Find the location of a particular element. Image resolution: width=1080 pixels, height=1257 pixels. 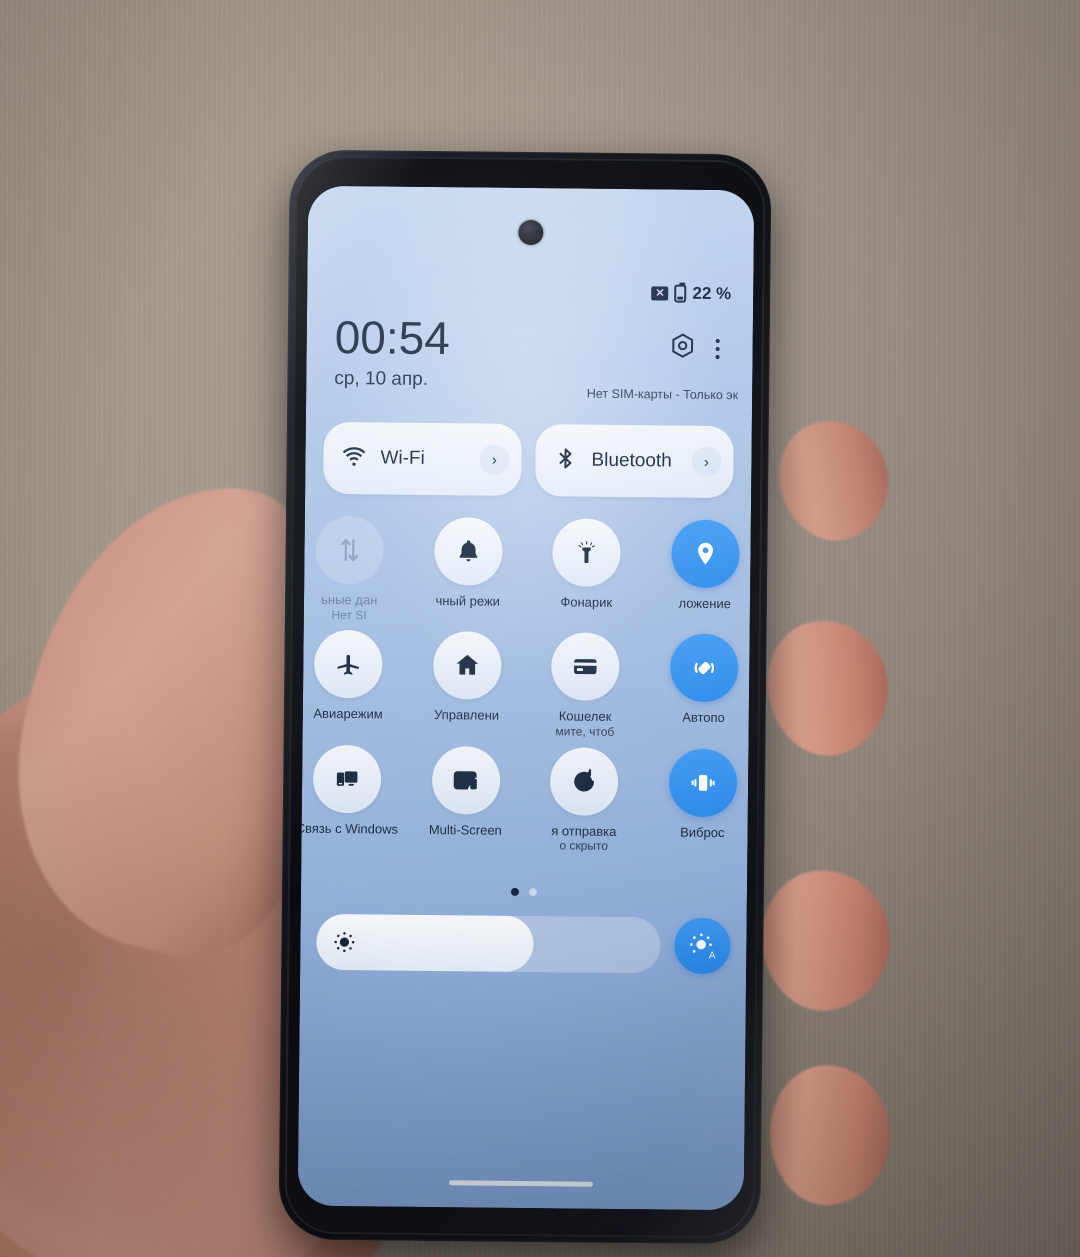

front-camera-punch-hole is located at coordinates (531, 232).